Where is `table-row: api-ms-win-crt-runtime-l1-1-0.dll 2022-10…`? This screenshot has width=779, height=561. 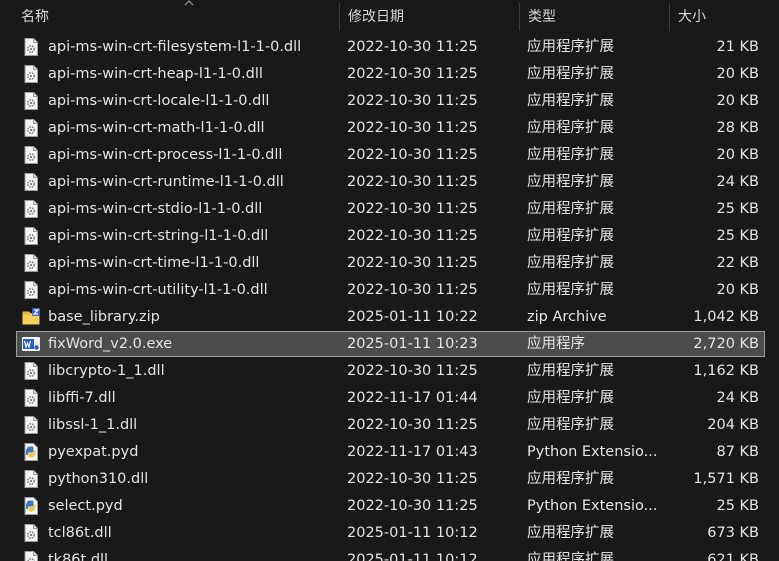 table-row: api-ms-win-crt-runtime-l1-1-0.dll 2022-10… is located at coordinates (390, 182).